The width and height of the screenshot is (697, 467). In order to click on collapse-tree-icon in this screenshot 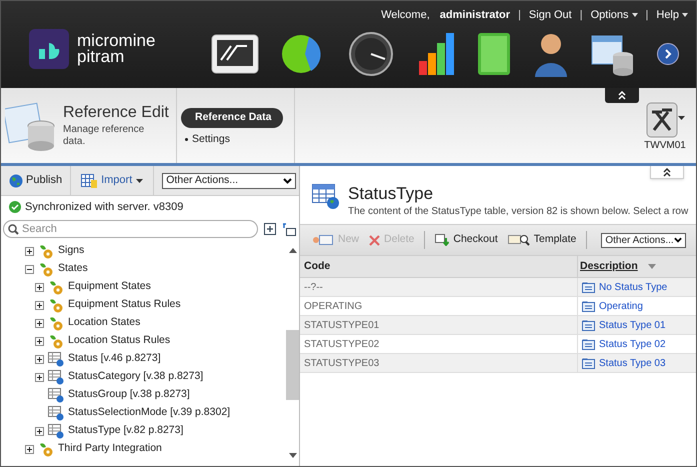, I will do `click(289, 229)`.